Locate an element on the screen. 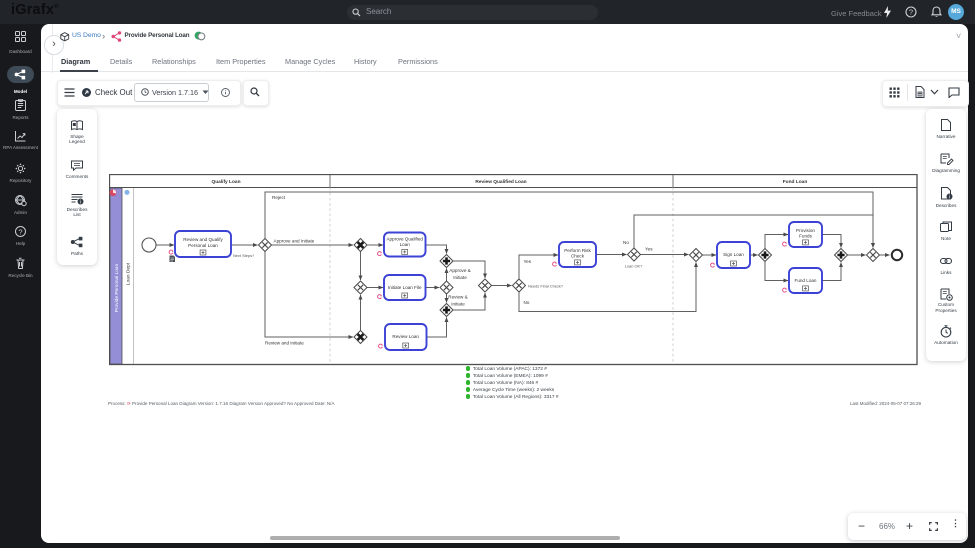 The image size is (975, 548). svg-text: Check is located at coordinates (578, 256).